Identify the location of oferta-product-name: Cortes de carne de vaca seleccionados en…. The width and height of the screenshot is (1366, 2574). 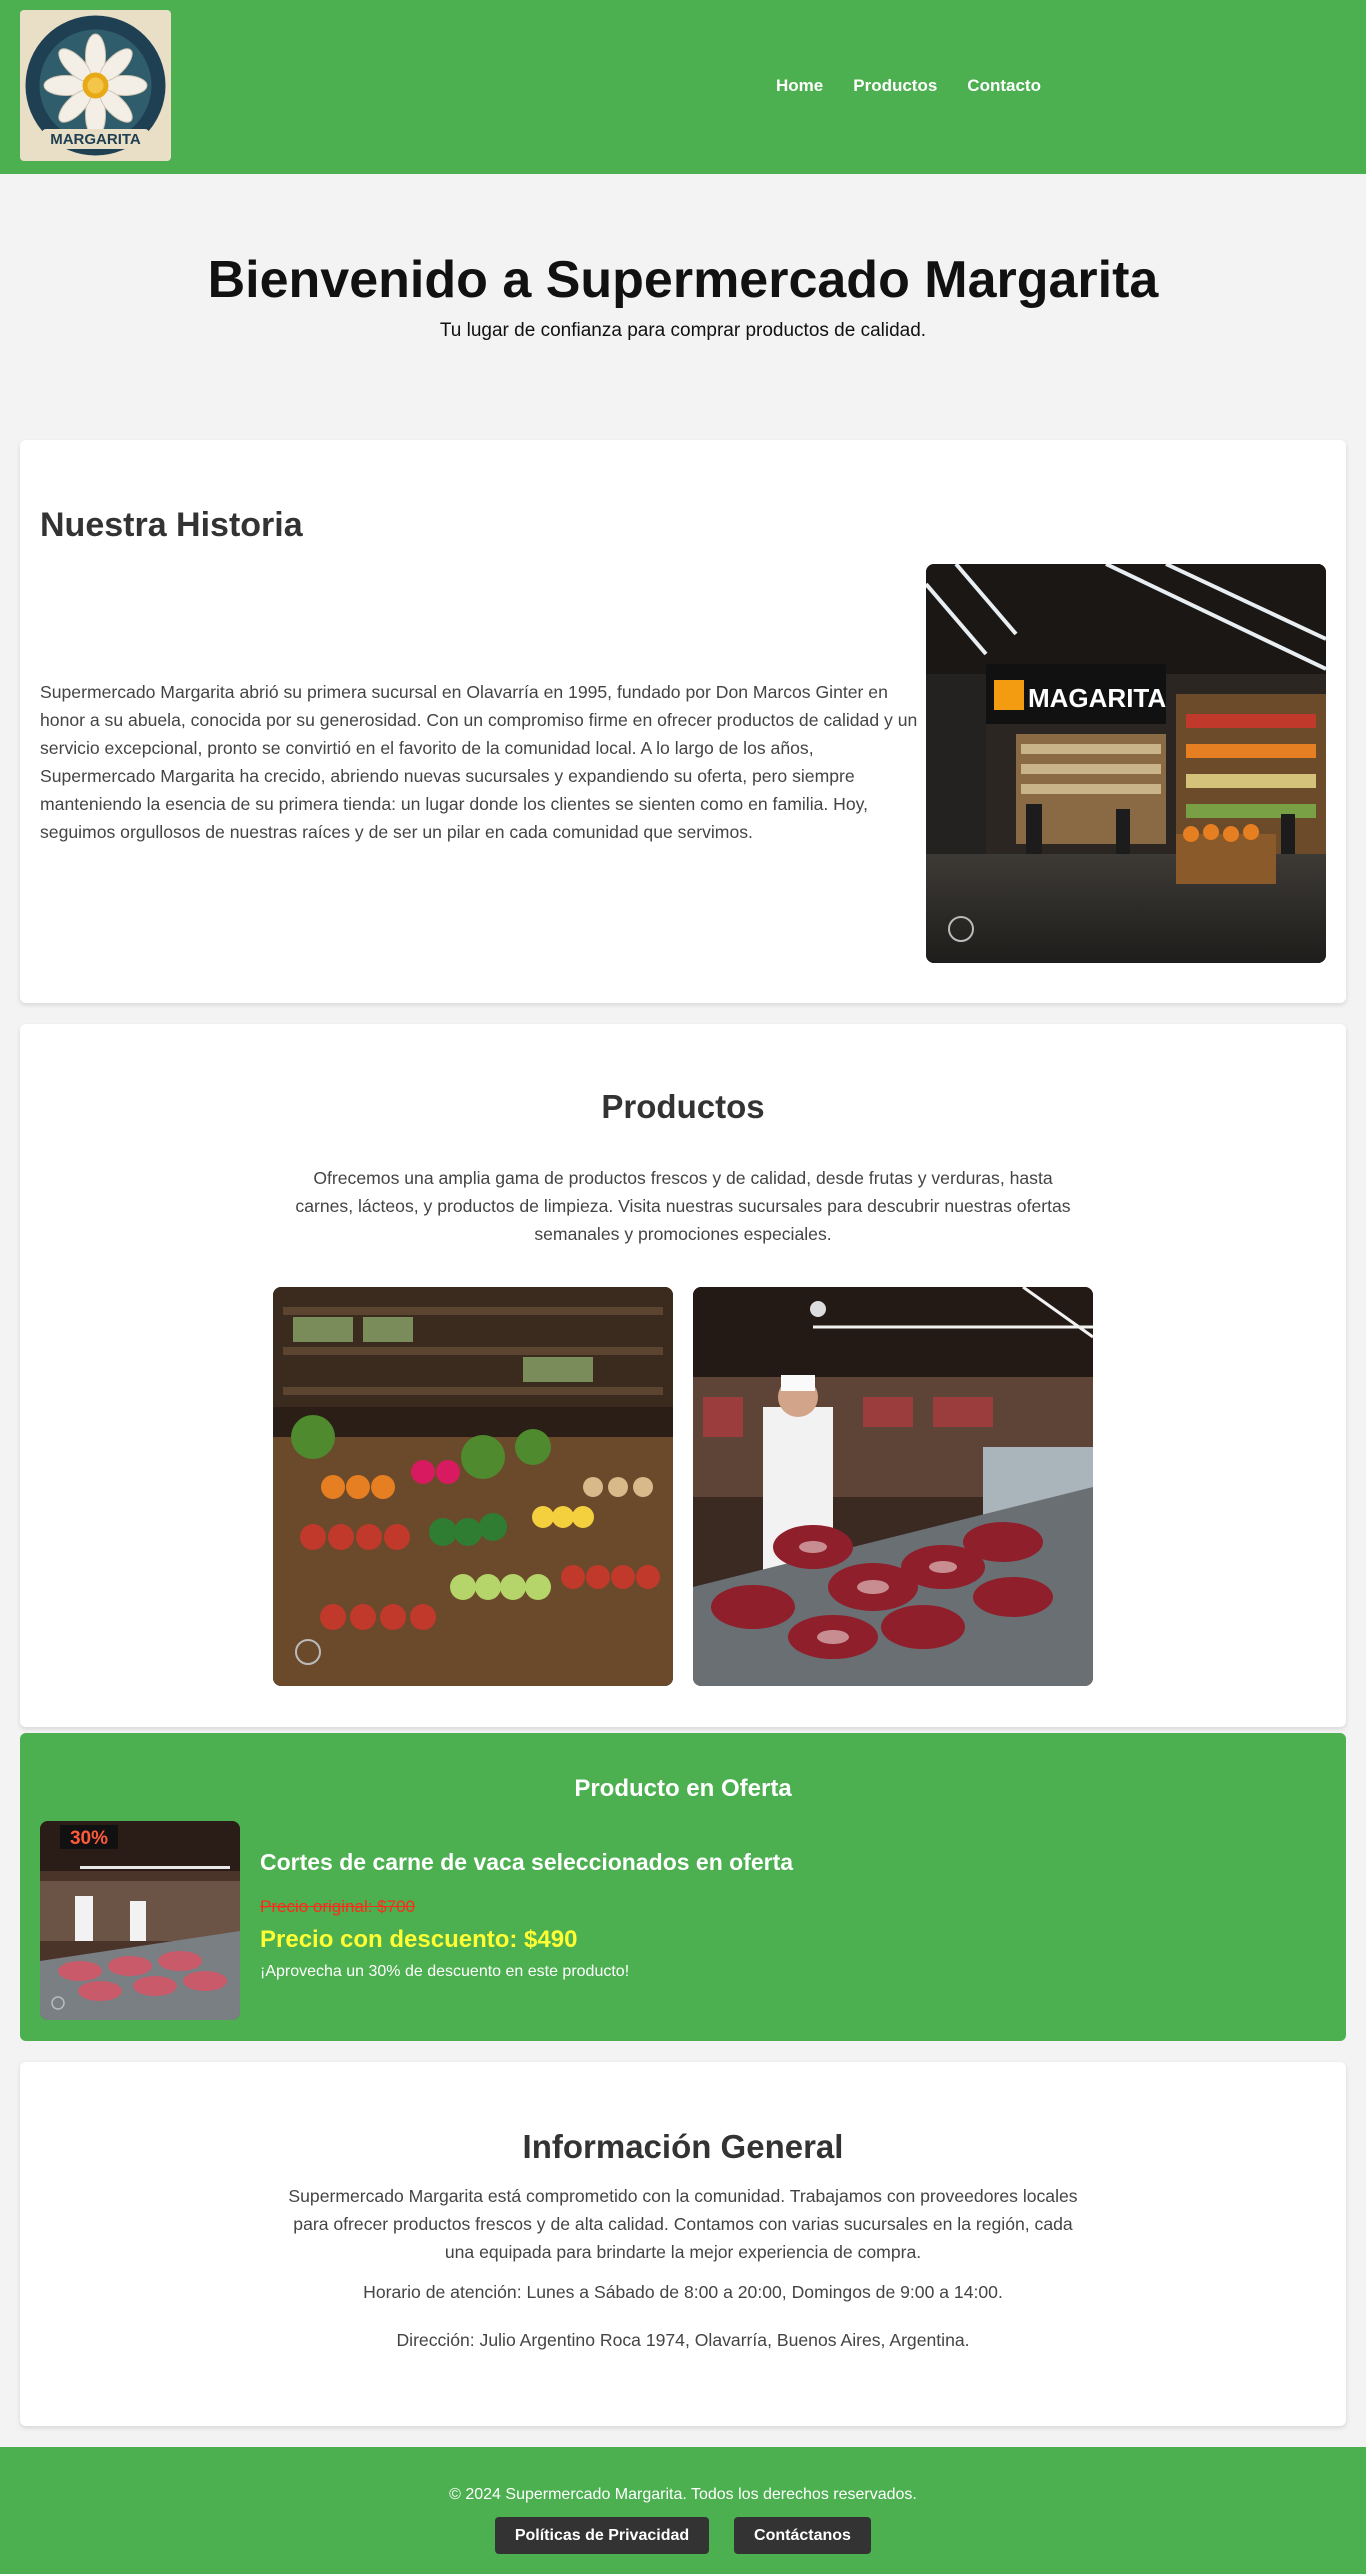
(527, 1862).